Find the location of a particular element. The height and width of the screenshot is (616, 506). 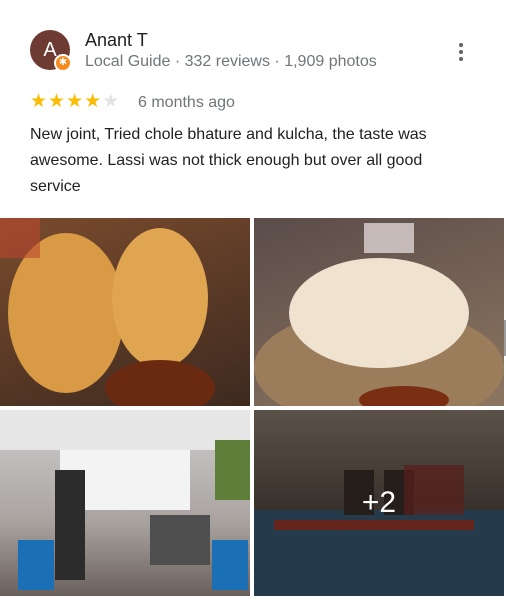

kulcha-photo-art is located at coordinates (379, 314).